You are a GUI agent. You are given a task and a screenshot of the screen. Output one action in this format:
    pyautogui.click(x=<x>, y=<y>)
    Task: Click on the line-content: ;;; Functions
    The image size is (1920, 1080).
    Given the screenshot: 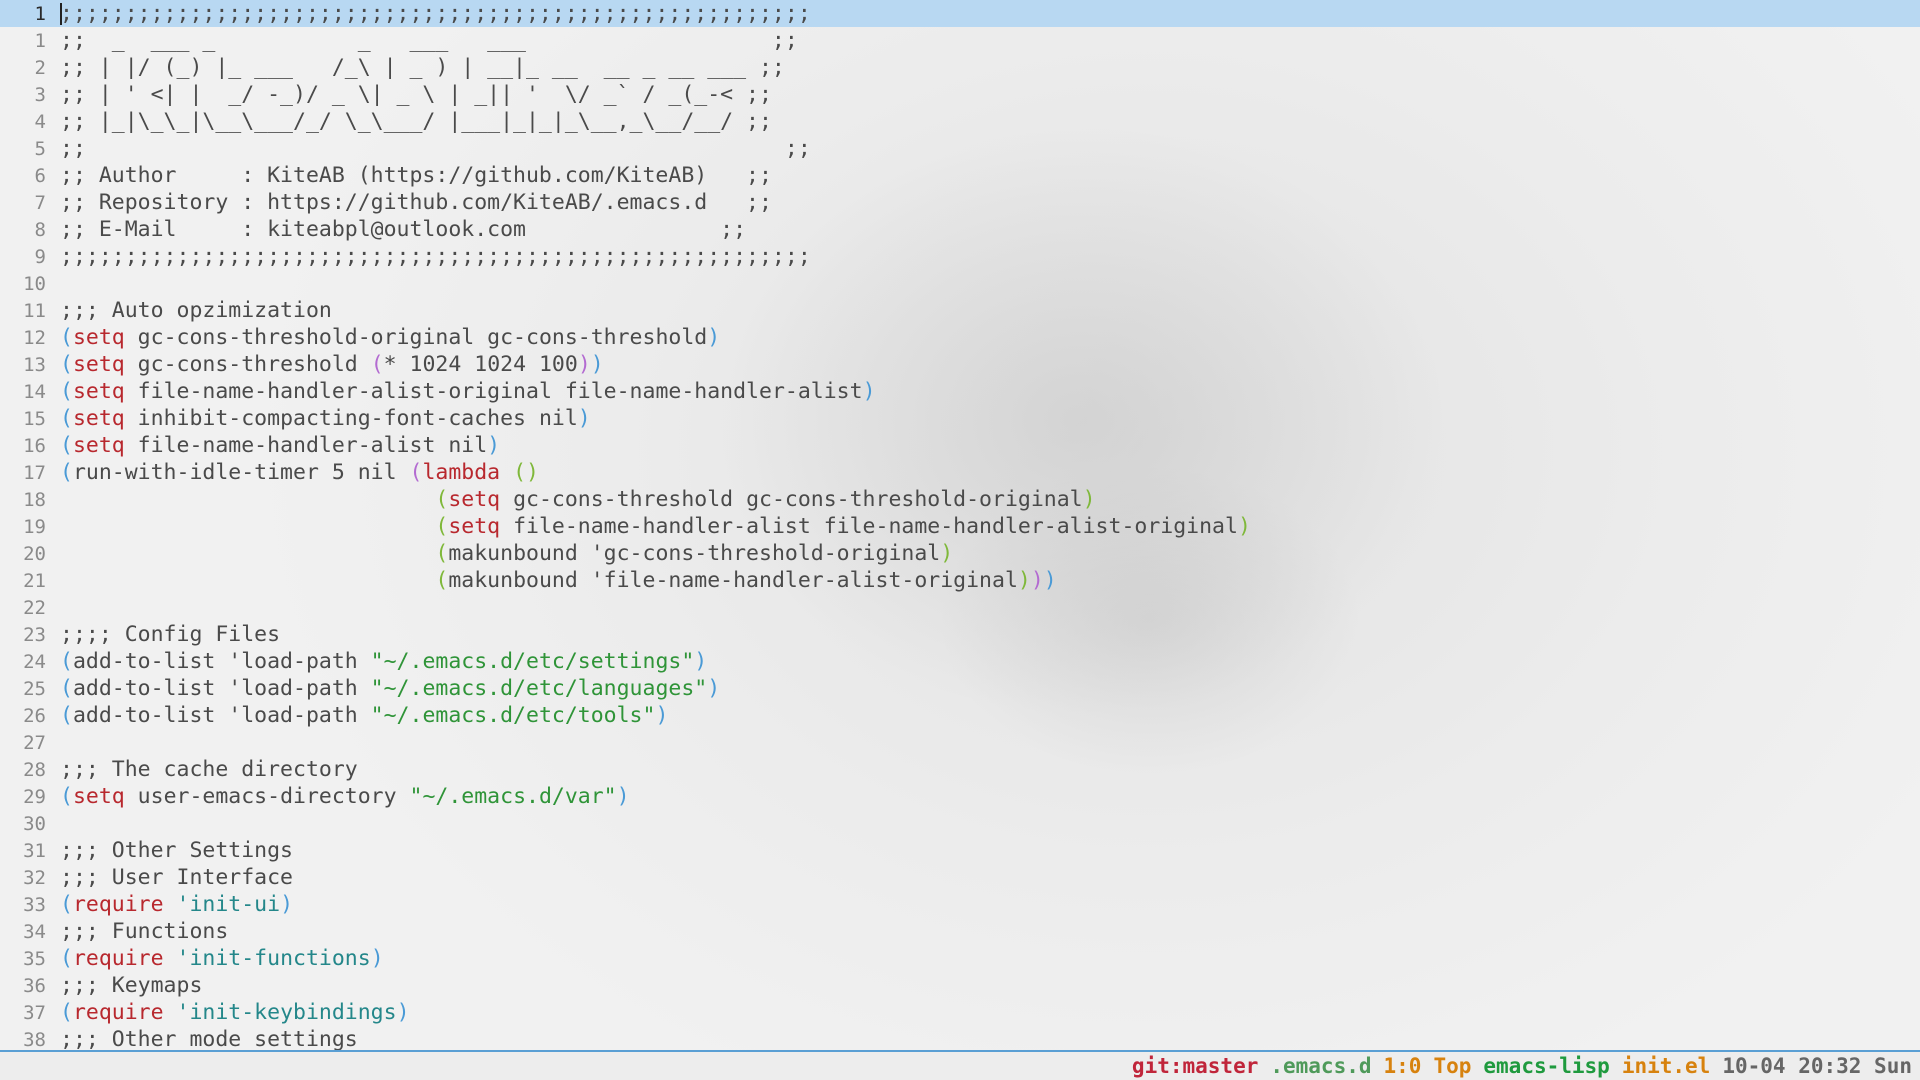 What is the action you would take?
    pyautogui.click(x=144, y=931)
    